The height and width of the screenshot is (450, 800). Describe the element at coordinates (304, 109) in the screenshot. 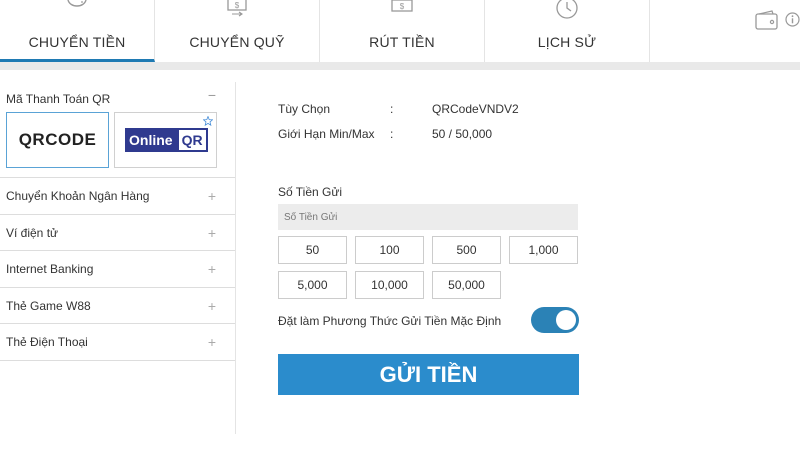

I see `option-label: Tùy Chọn` at that location.